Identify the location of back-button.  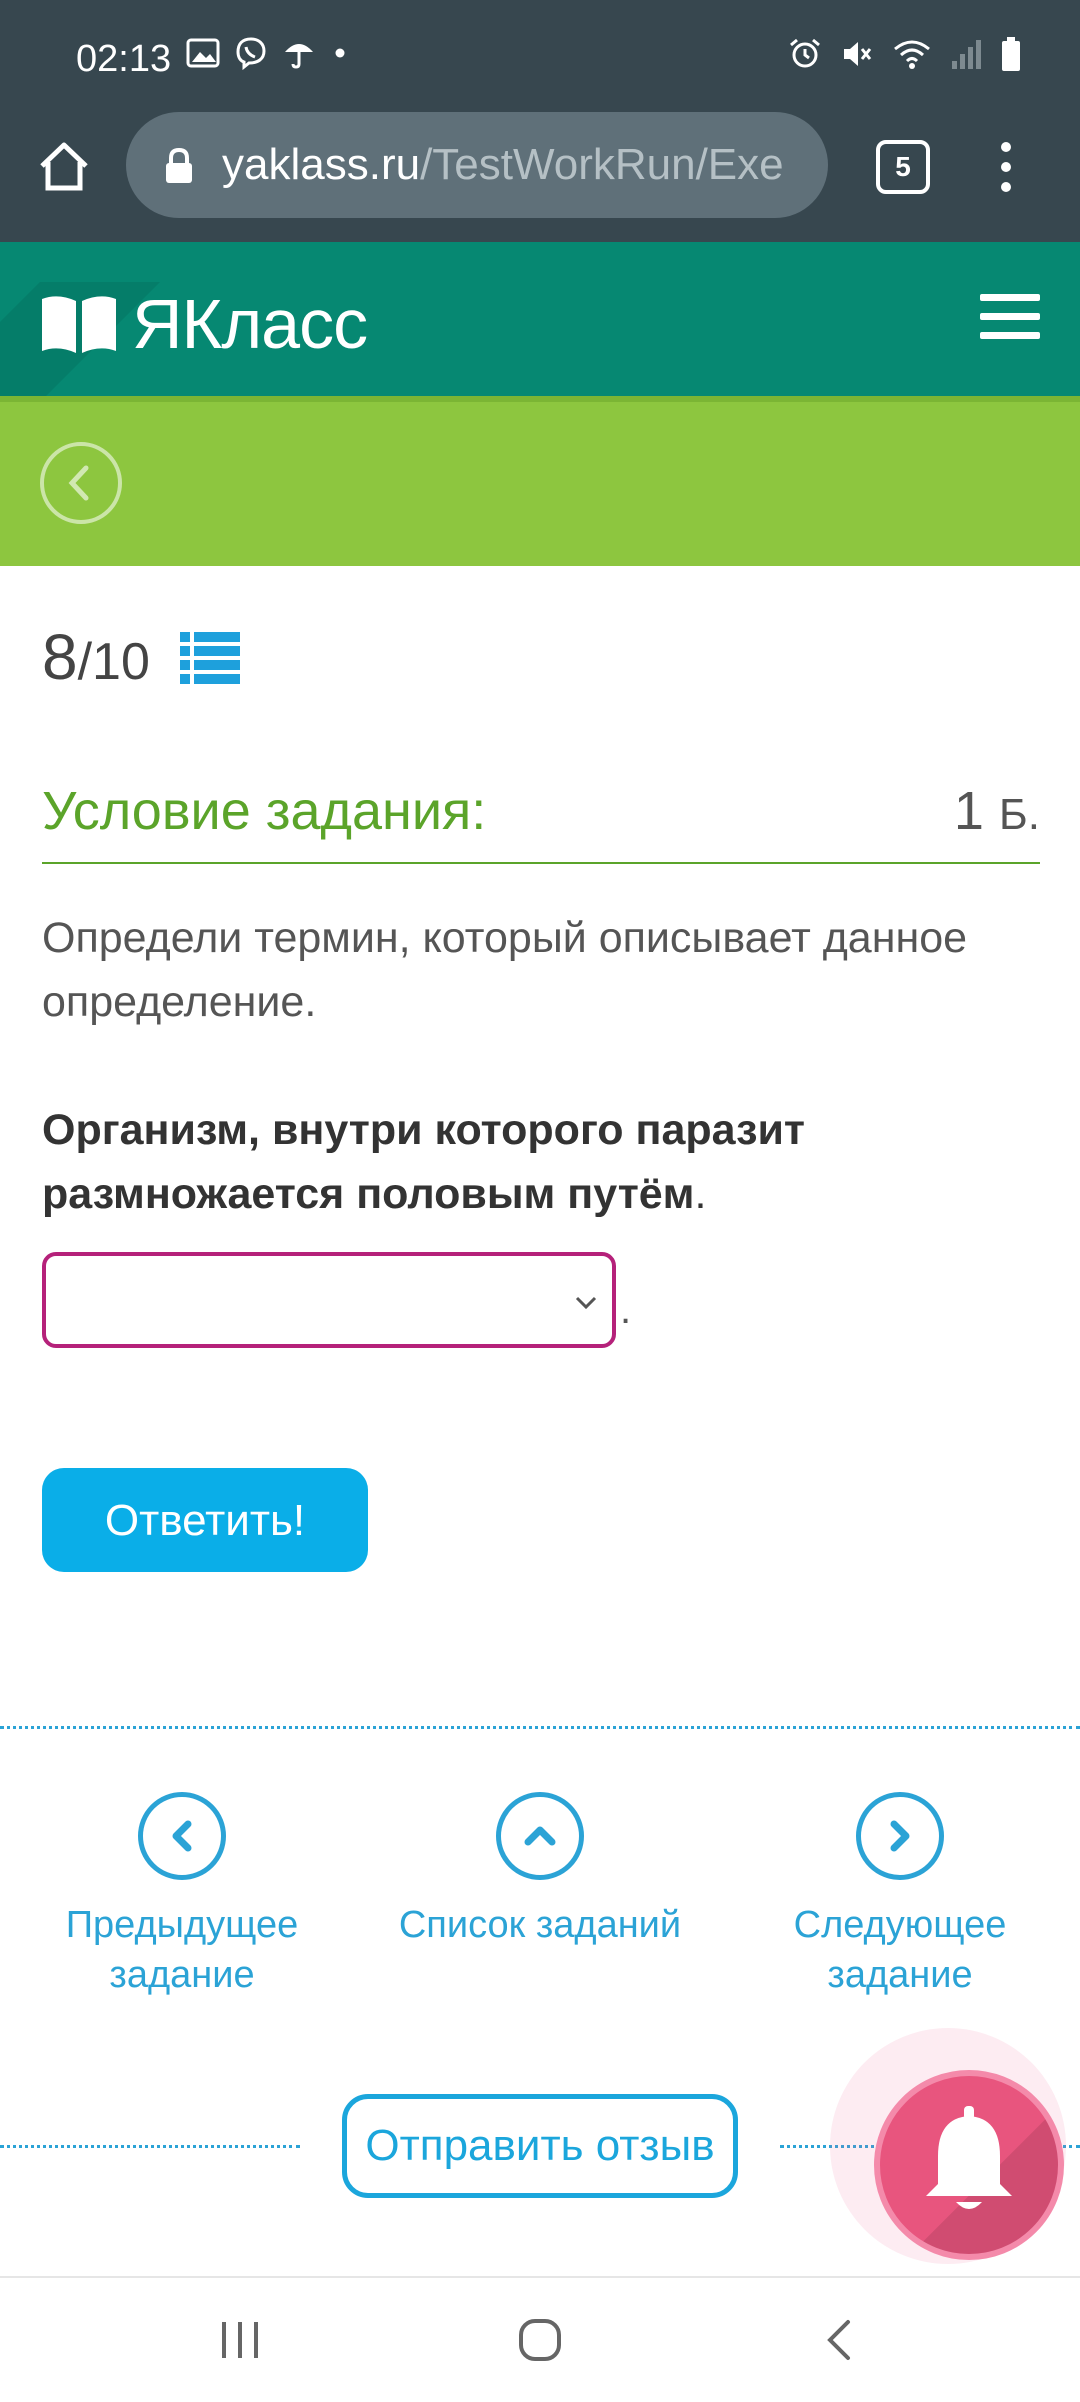
(81, 483).